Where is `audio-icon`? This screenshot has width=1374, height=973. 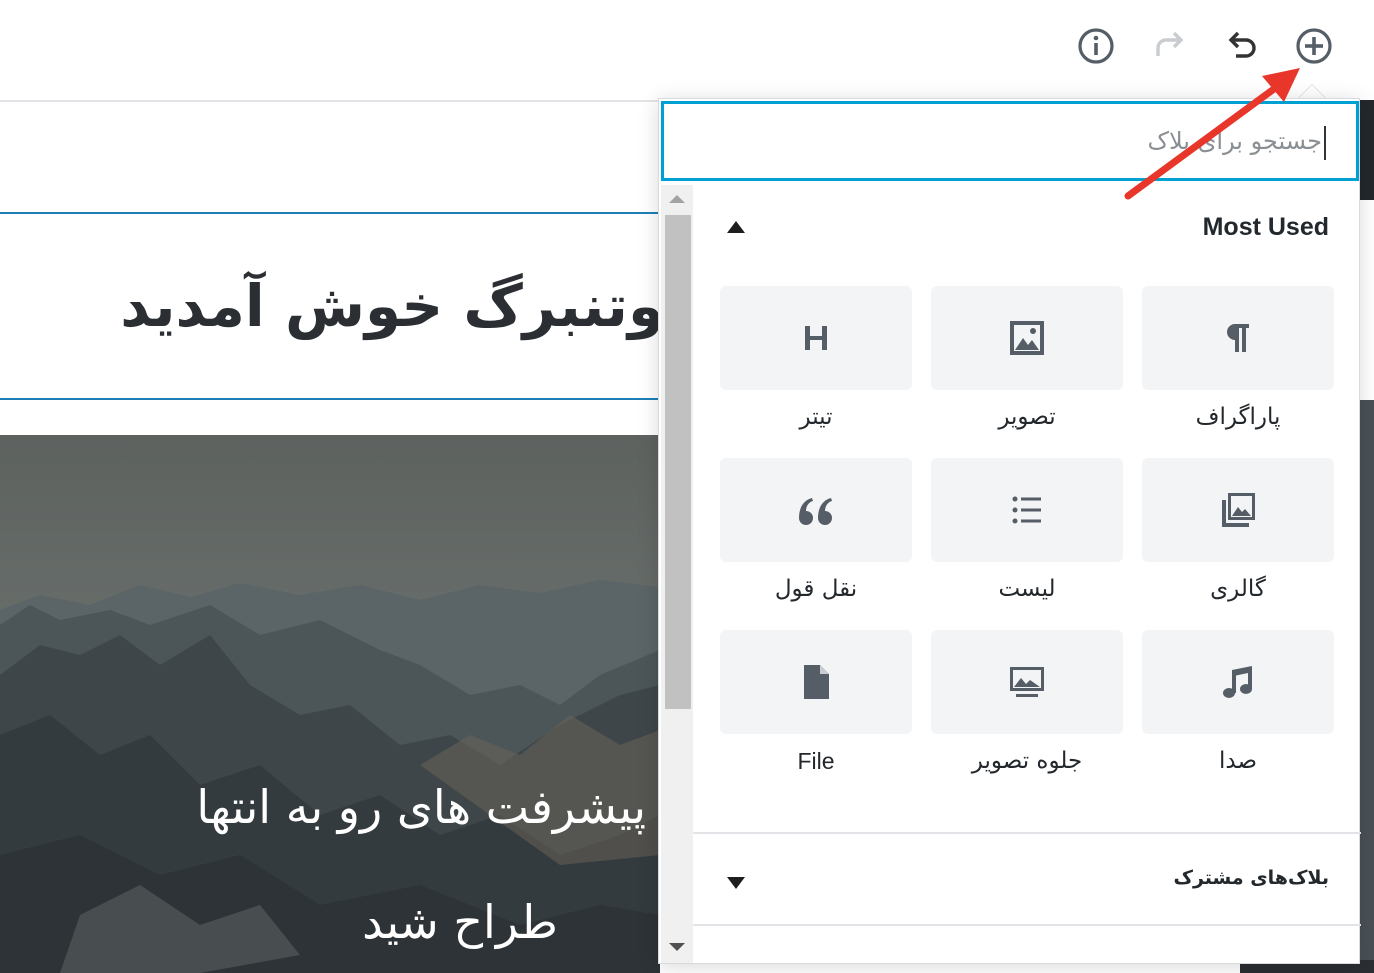
audio-icon is located at coordinates (1237, 682).